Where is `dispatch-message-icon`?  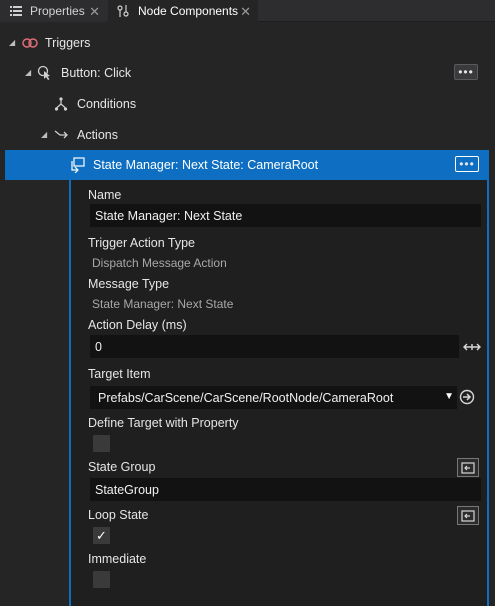
dispatch-message-icon is located at coordinates (77, 165).